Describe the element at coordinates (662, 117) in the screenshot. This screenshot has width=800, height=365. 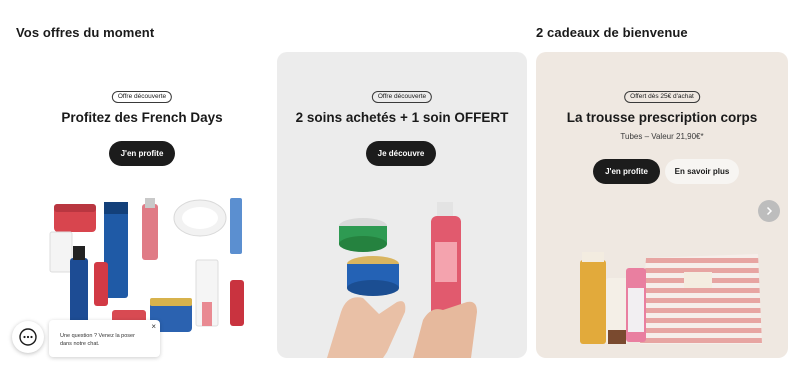
I see `gift-title: La trousse prescription corps` at that location.